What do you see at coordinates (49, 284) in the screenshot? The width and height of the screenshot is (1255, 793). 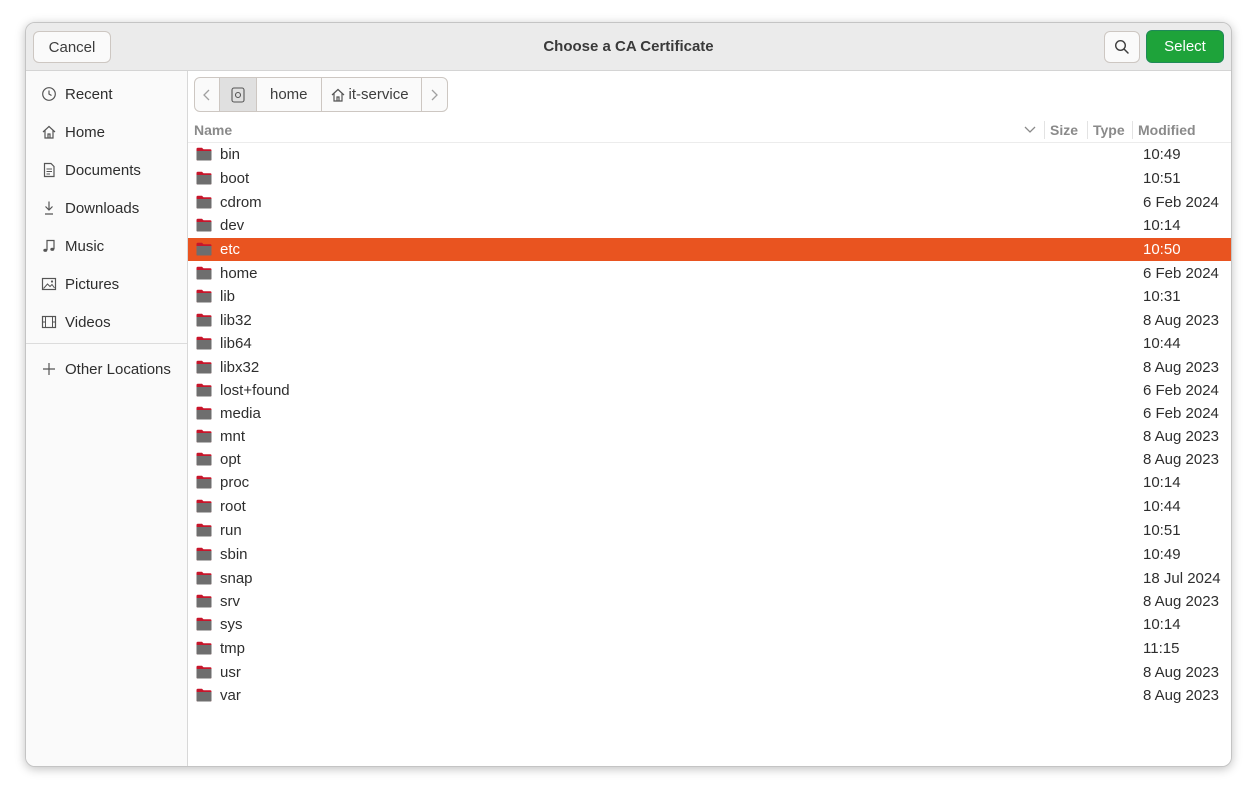 I see `picture-icon` at bounding box center [49, 284].